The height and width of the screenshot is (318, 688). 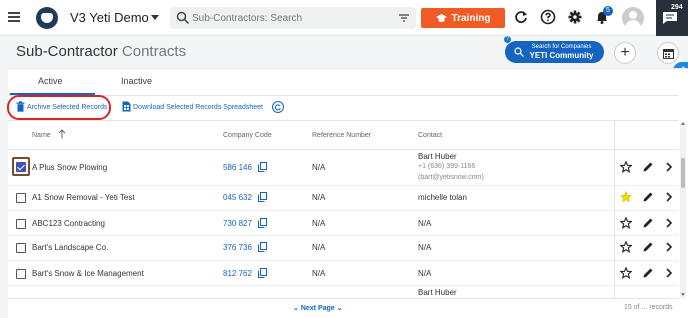 I want to click on scroll-up-arrow, so click(x=683, y=123).